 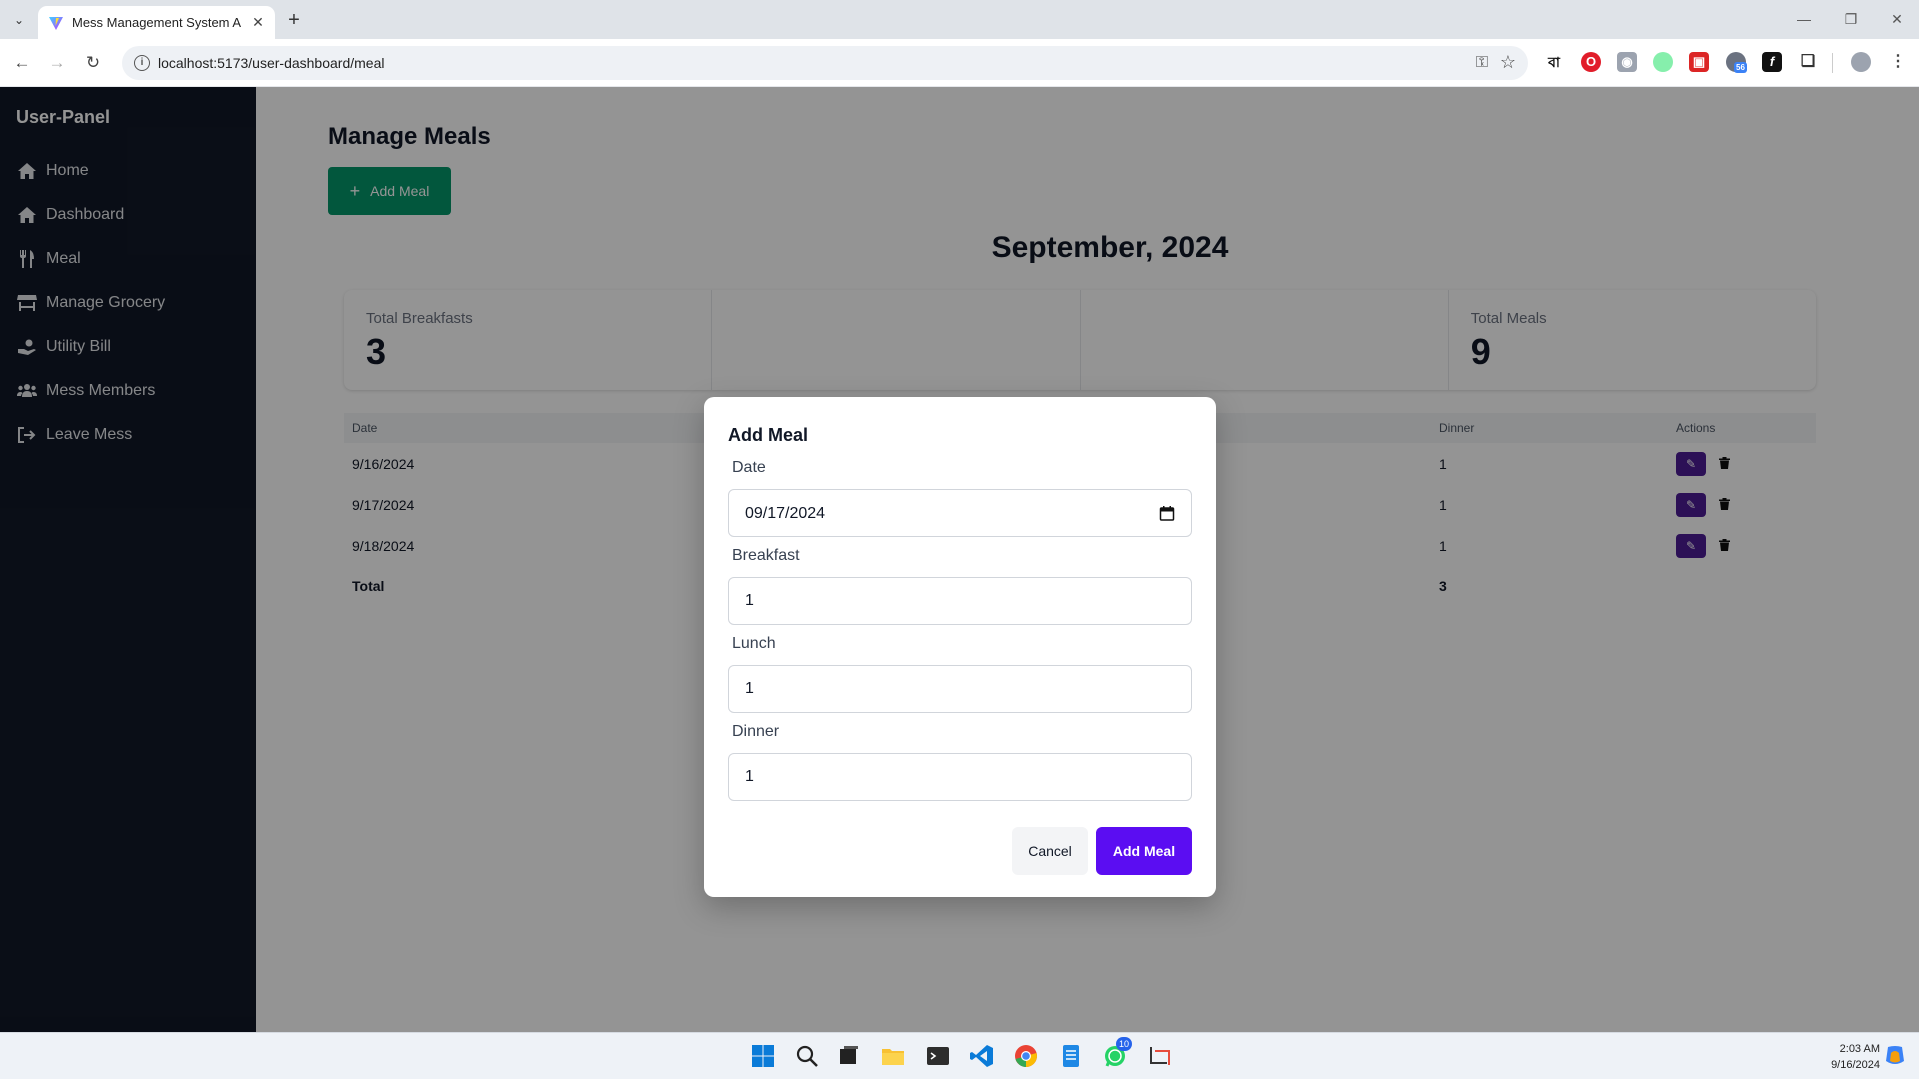 I want to click on task-view-icon, so click(x=849, y=1056).